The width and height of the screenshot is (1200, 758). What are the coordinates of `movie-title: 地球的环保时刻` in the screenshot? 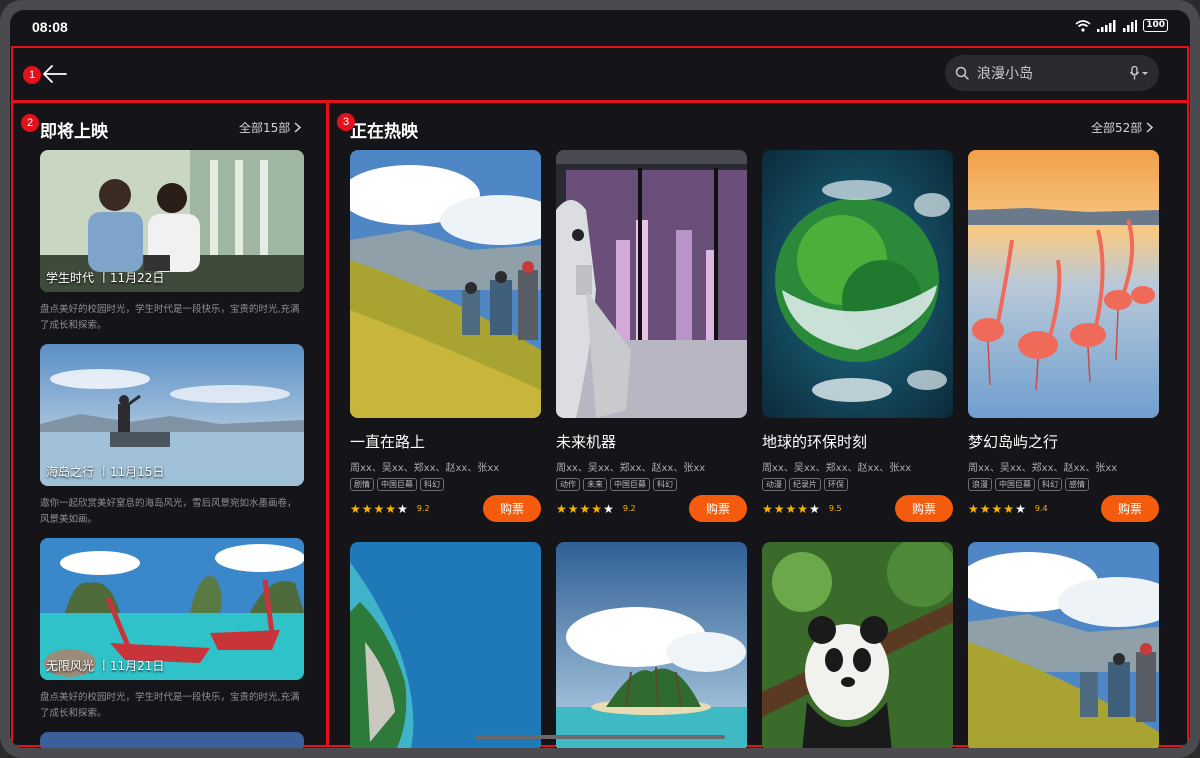 It's located at (815, 442).